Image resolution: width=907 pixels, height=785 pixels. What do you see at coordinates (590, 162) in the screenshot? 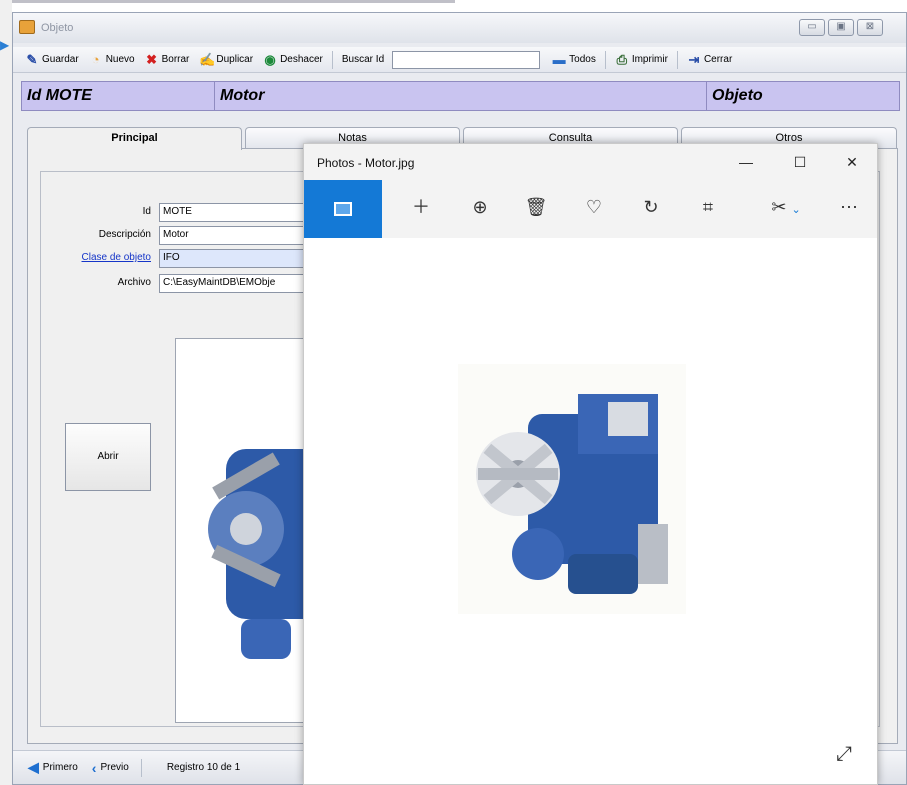
I see `photos-title-bar: Photos - Motor.jpg — ☐ ✕` at bounding box center [590, 162].